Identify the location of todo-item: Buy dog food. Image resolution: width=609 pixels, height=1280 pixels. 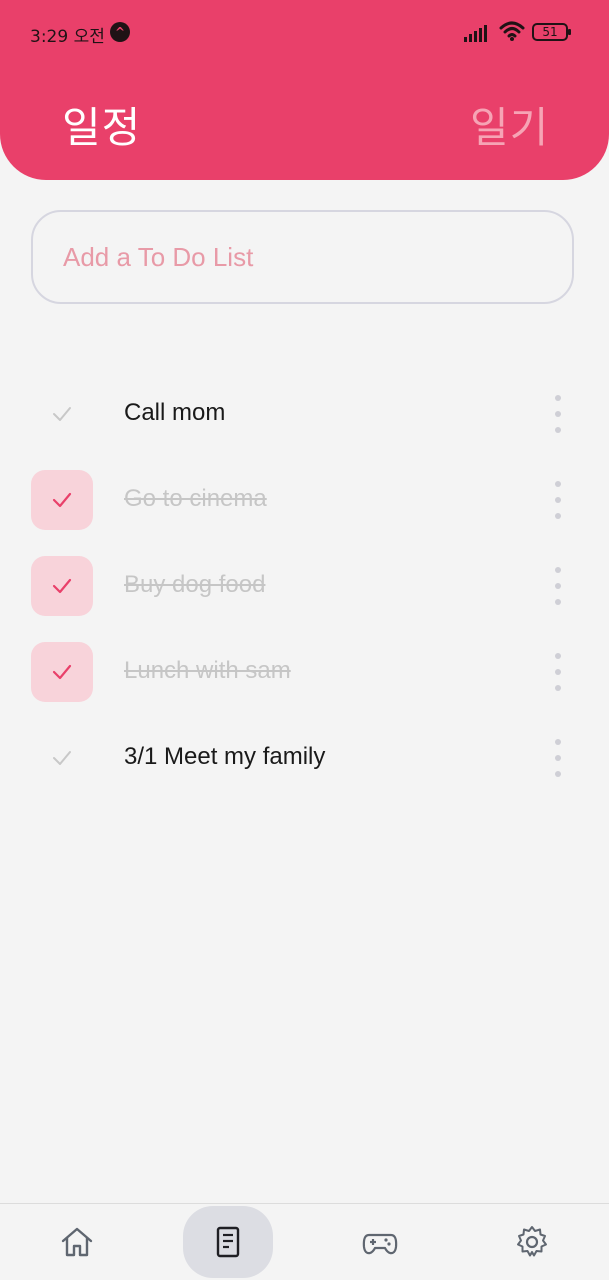
(304, 586).